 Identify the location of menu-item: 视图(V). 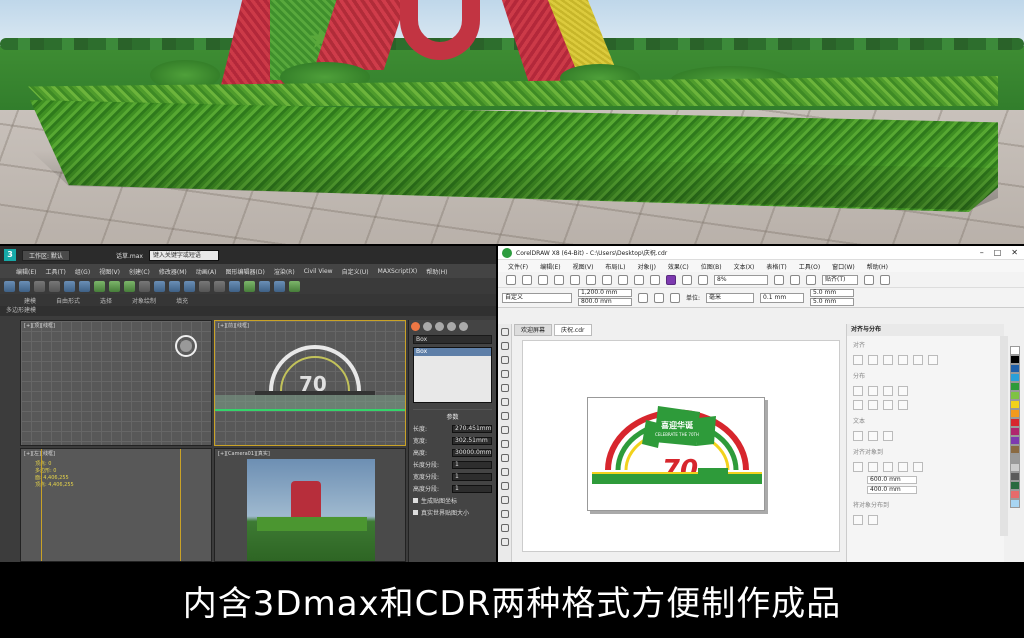
(109, 271).